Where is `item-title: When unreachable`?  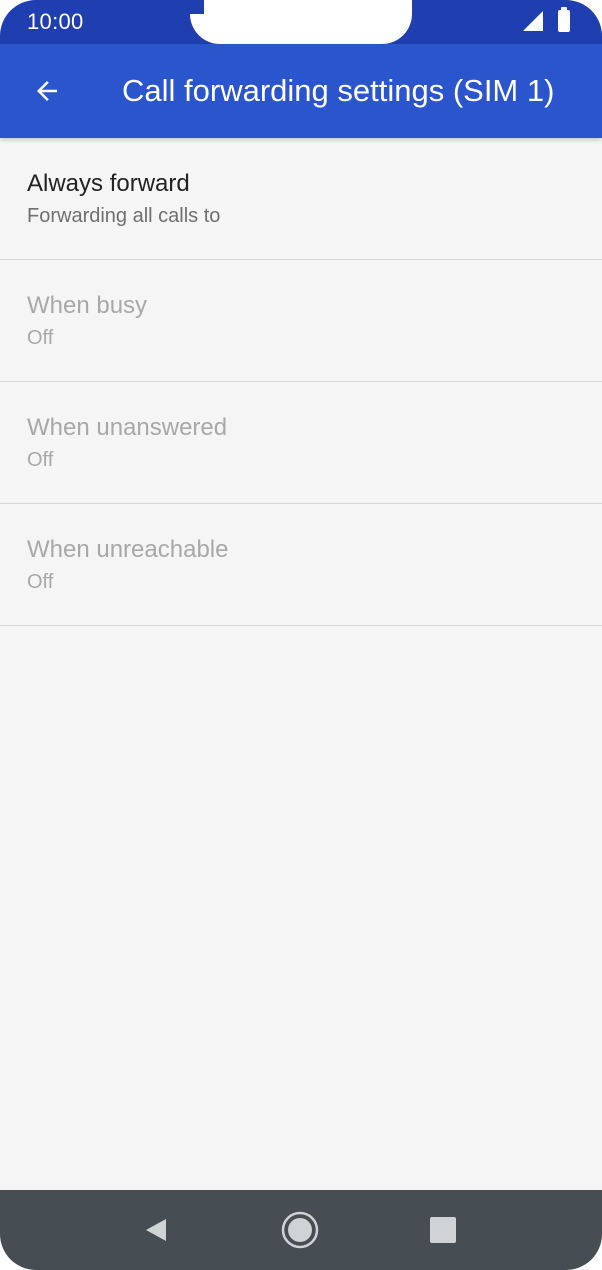
item-title: When unreachable is located at coordinates (128, 549).